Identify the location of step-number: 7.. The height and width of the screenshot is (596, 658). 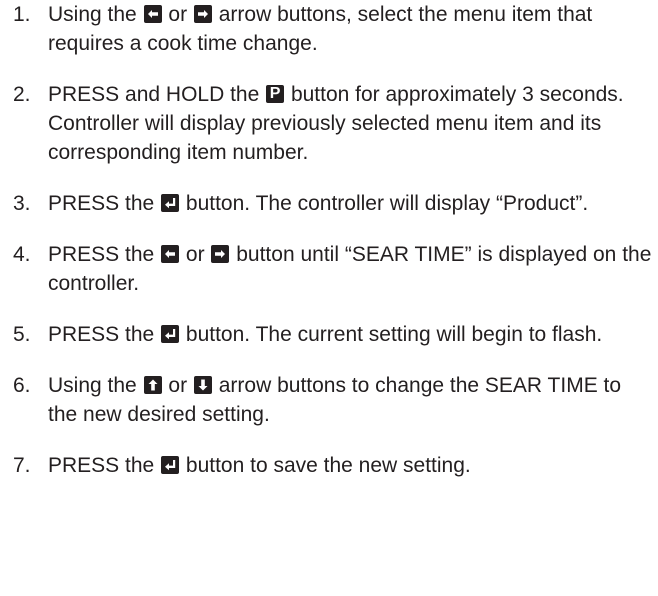
(22, 465).